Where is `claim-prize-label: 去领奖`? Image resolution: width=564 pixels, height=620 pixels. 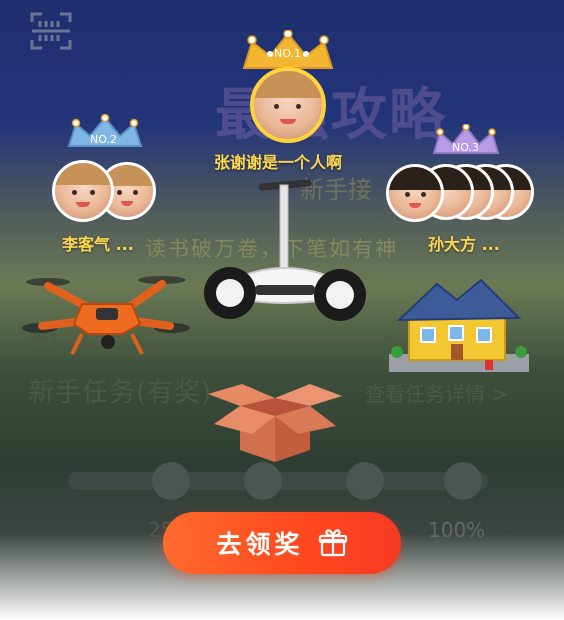 claim-prize-label: 去领奖 is located at coordinates (260, 544).